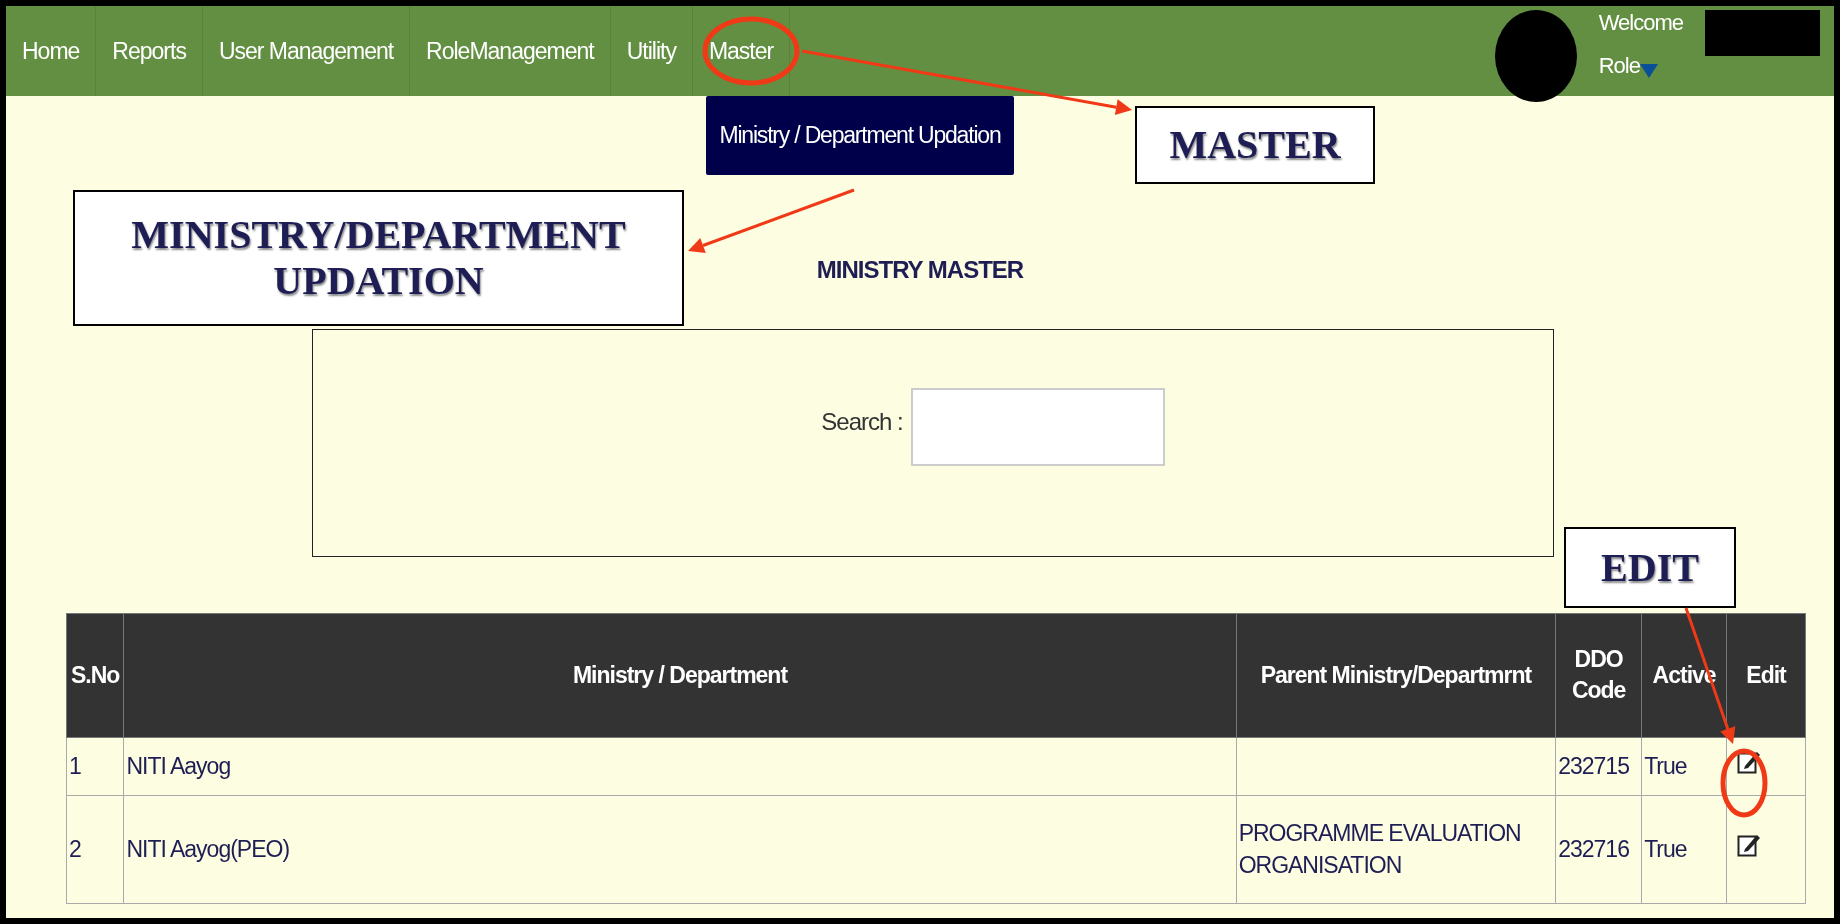  What do you see at coordinates (860, 135) in the screenshot?
I see `dropdown-menu-item: Ministry / Department Updation` at bounding box center [860, 135].